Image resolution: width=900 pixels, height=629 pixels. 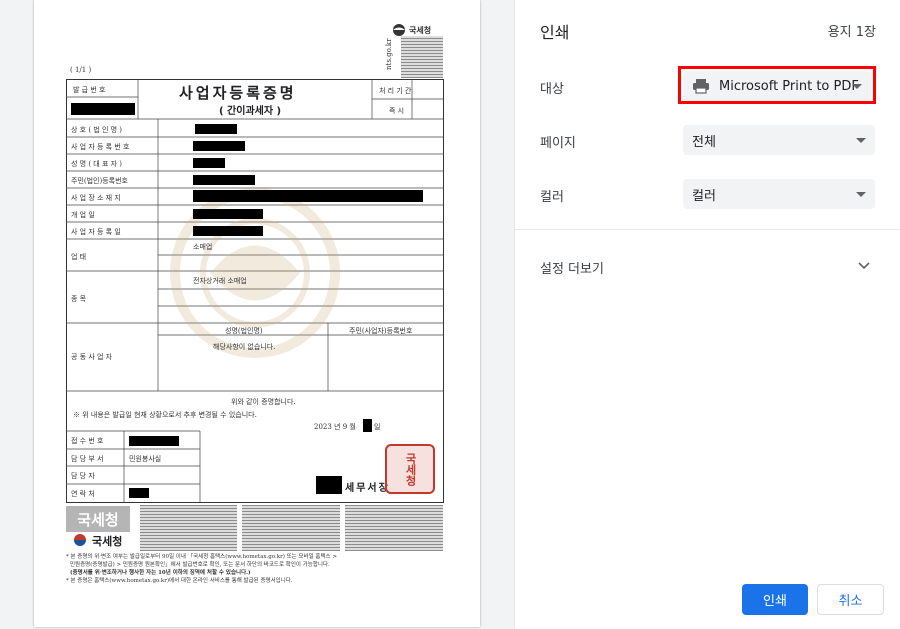 What do you see at coordinates (79, 299) in the screenshot?
I see `item-label: 종 목` at bounding box center [79, 299].